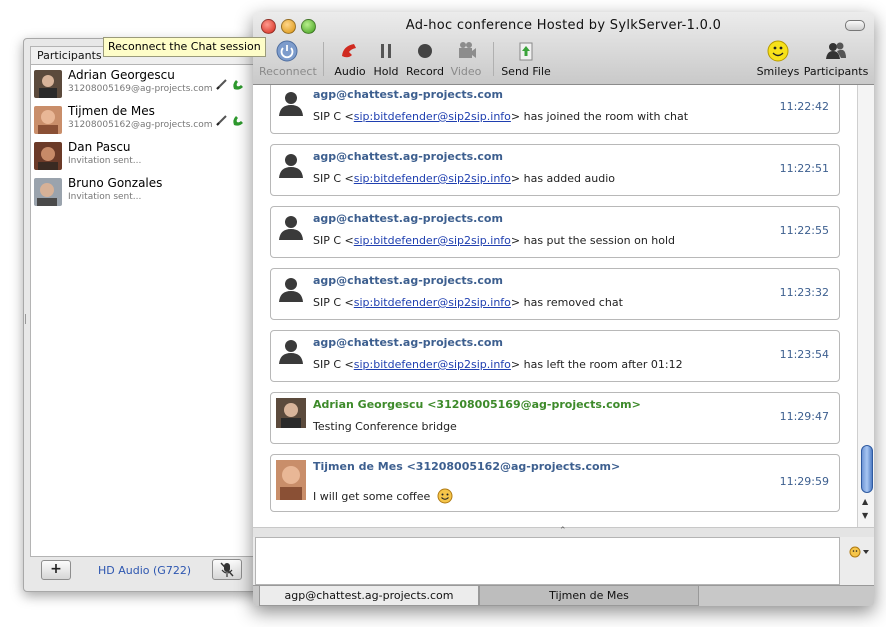 This screenshot has width=886, height=627. What do you see at coordinates (867, 469) in the screenshot?
I see `scrollbar-thumb` at bounding box center [867, 469].